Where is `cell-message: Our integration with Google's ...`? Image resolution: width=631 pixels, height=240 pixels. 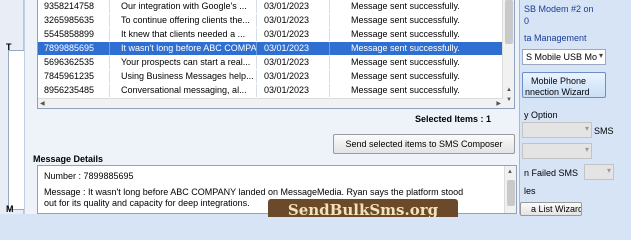 cell-message: Our integration with Google's ... is located at coordinates (184, 6).